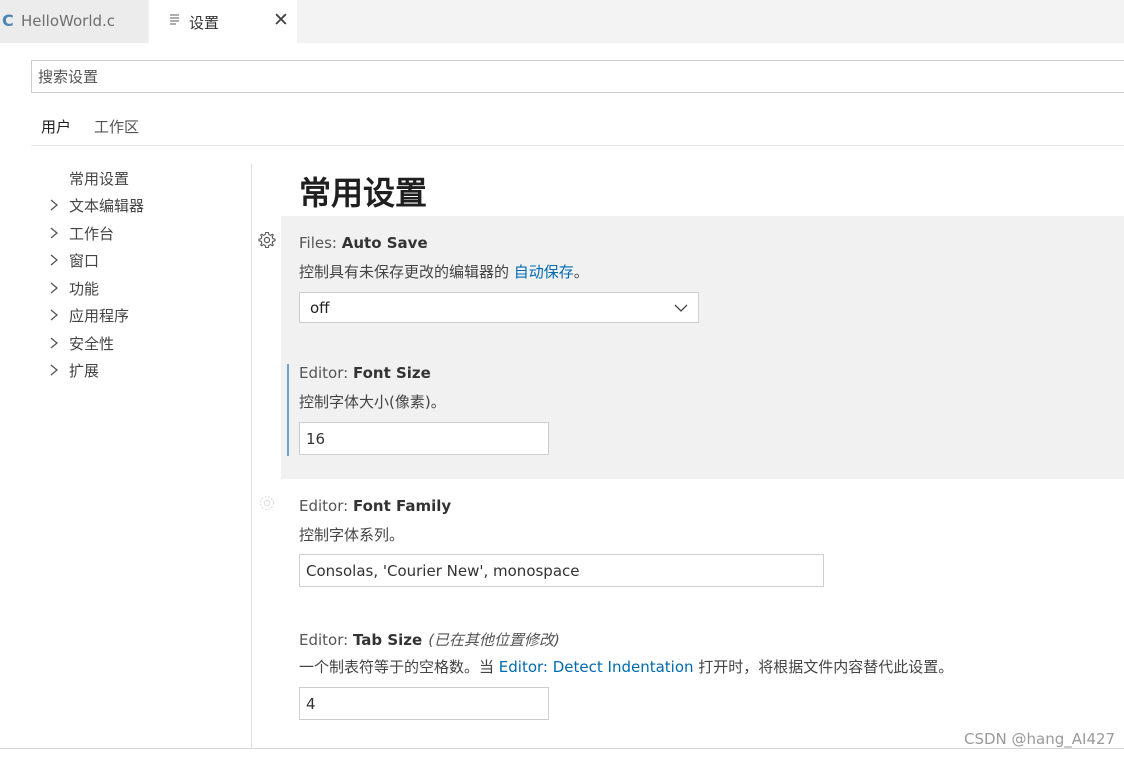 This screenshot has width=1124, height=758. Describe the element at coordinates (204, 23) in the screenshot. I see `tab-label: 设置` at that location.